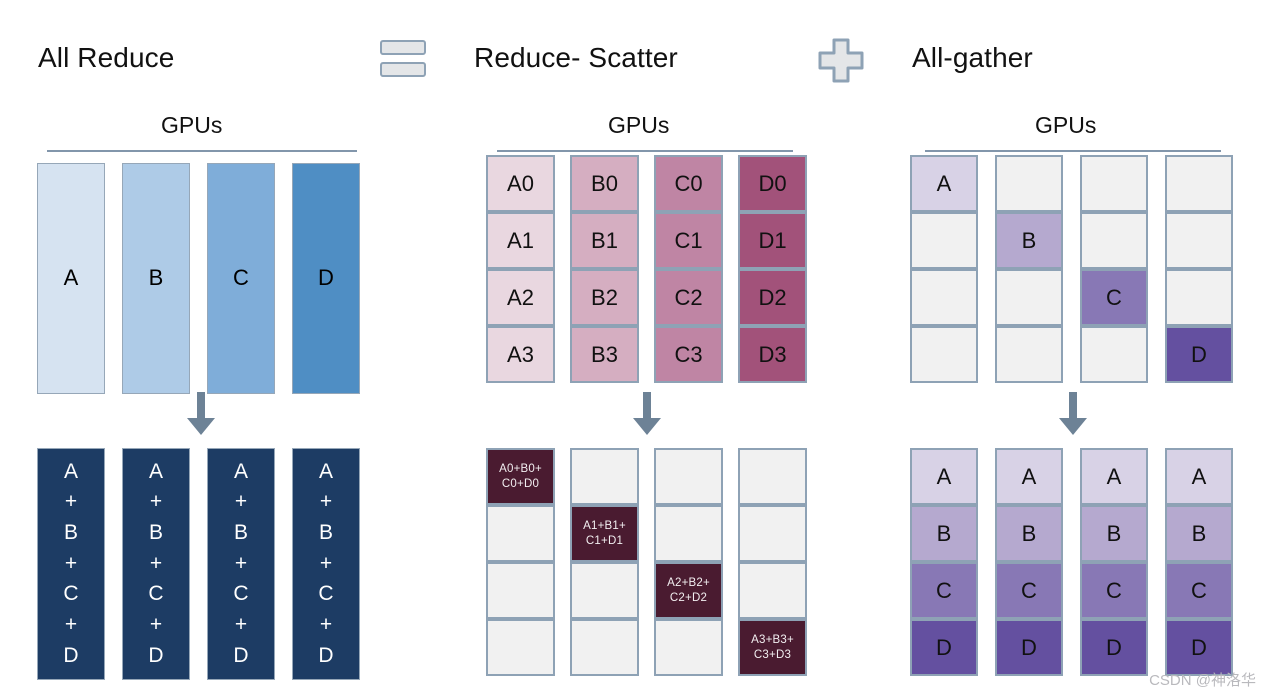  What do you see at coordinates (944, 183) in the screenshot?
I see `all-gather-input-cell: A` at bounding box center [944, 183].